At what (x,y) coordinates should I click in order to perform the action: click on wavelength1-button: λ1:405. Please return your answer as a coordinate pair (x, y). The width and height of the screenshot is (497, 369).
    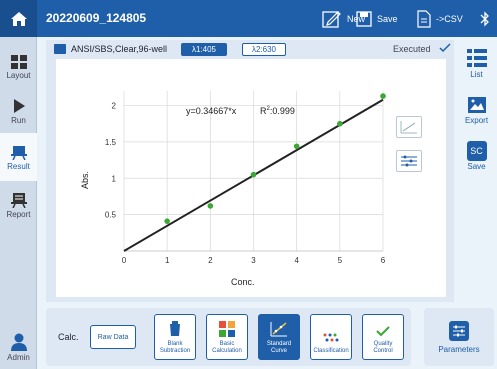
    Looking at the image, I should click on (204, 49).